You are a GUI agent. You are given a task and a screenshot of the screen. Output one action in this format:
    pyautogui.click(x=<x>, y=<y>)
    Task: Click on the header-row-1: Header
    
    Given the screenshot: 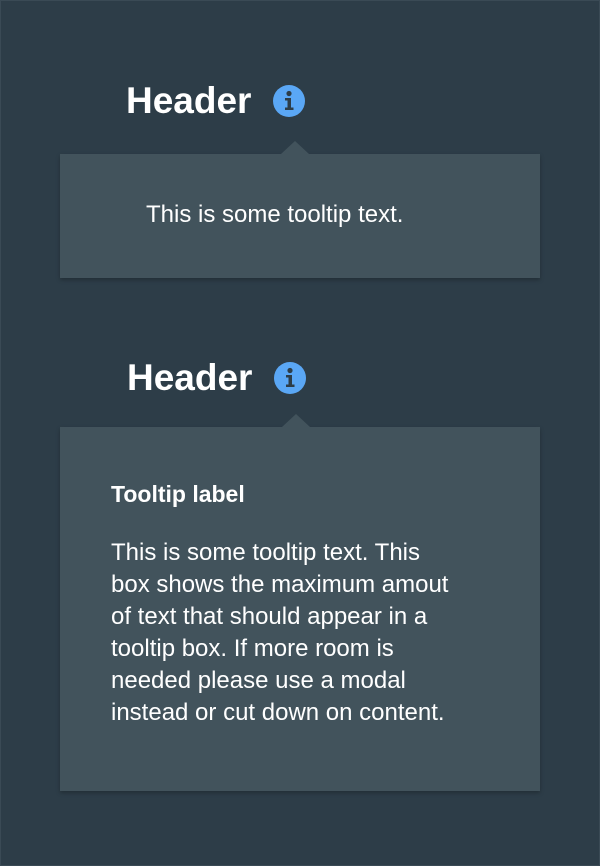 What is the action you would take?
    pyautogui.click(x=216, y=100)
    